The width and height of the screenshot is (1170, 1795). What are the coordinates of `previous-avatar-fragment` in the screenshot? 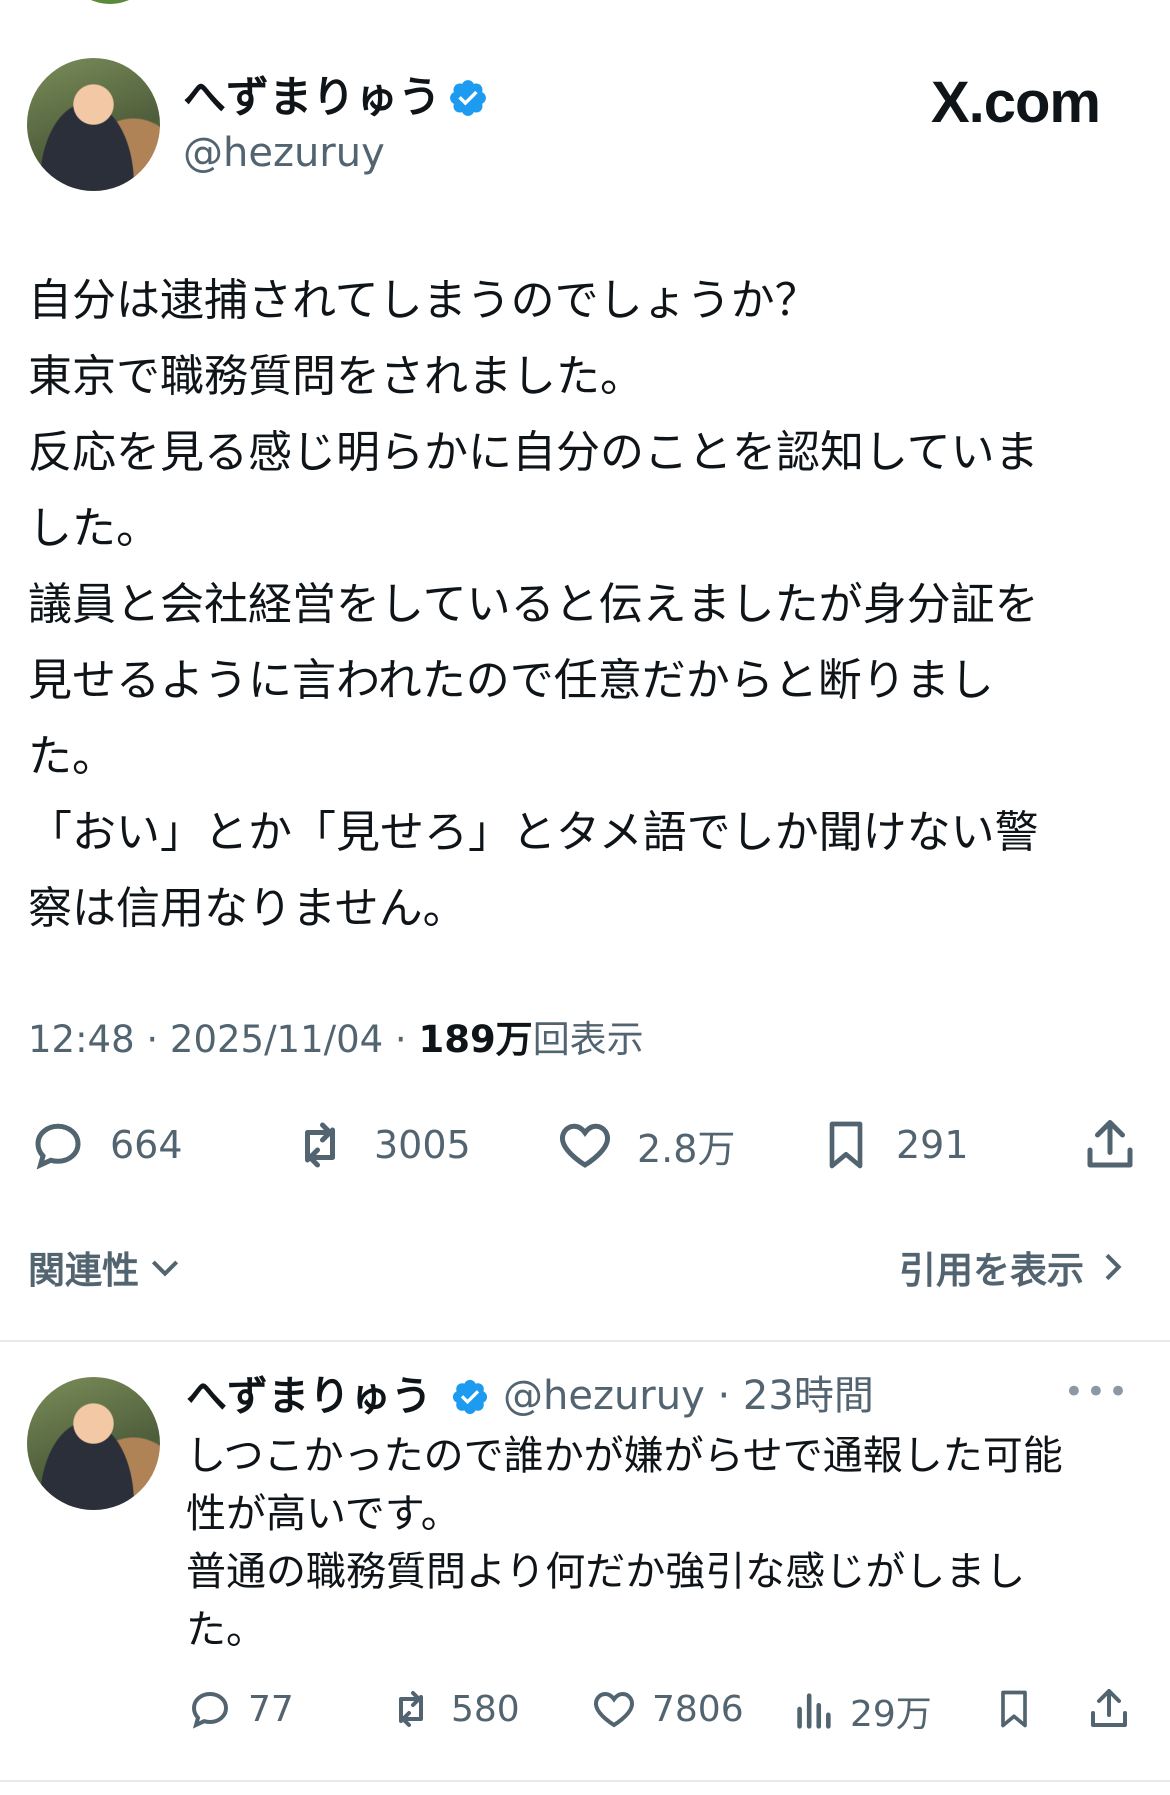 It's located at (110, 2).